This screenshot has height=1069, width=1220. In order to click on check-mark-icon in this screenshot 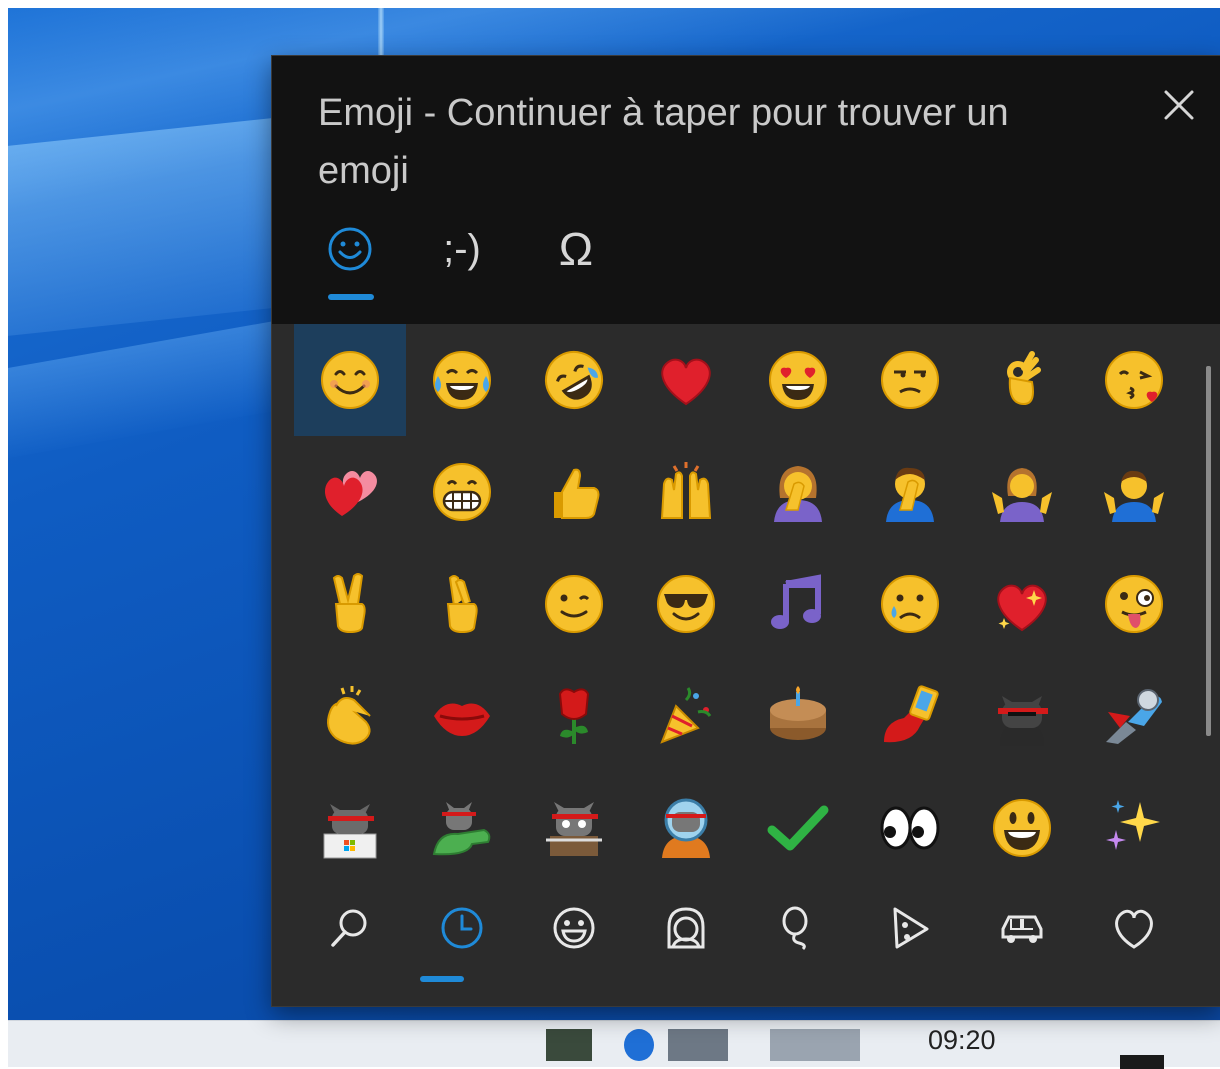, I will do `click(798, 828)`.